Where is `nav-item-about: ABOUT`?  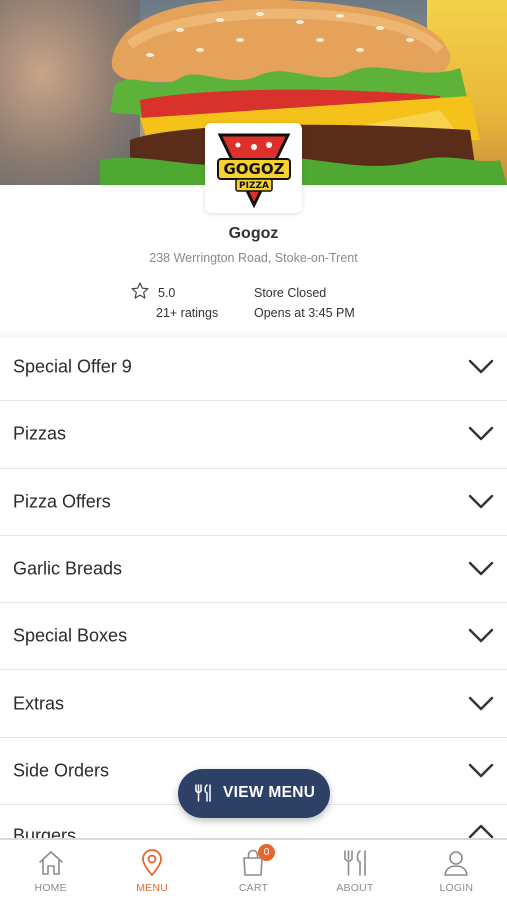
nav-item-about: ABOUT is located at coordinates (354, 870).